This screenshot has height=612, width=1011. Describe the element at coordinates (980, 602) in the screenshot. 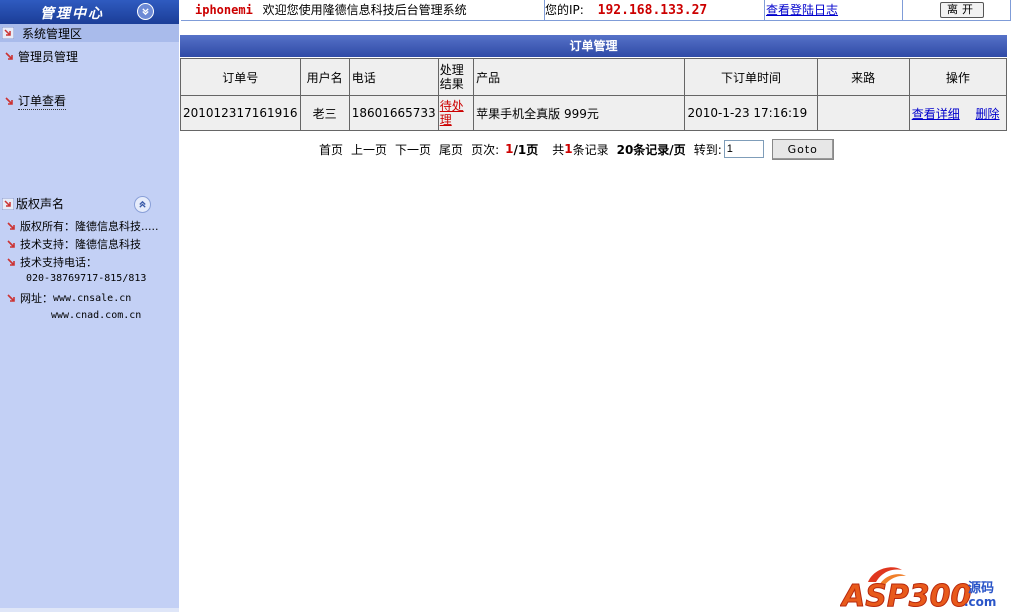

I see `watermark-domain: .com` at that location.